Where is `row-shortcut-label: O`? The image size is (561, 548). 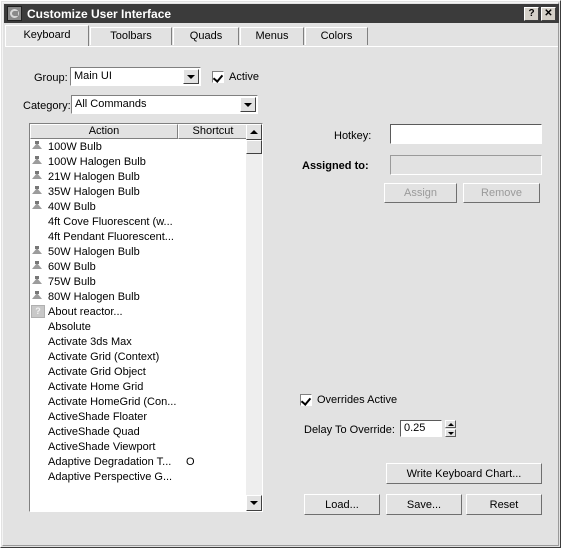
row-shortcut-label: O is located at coordinates (190, 461).